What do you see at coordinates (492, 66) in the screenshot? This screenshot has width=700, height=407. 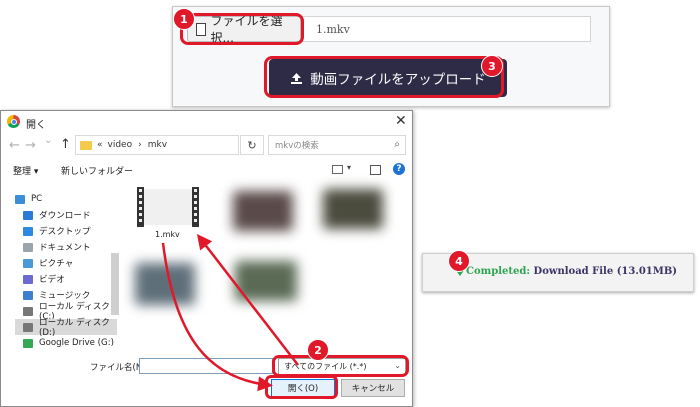 I see `step-badge-3: 3` at bounding box center [492, 66].